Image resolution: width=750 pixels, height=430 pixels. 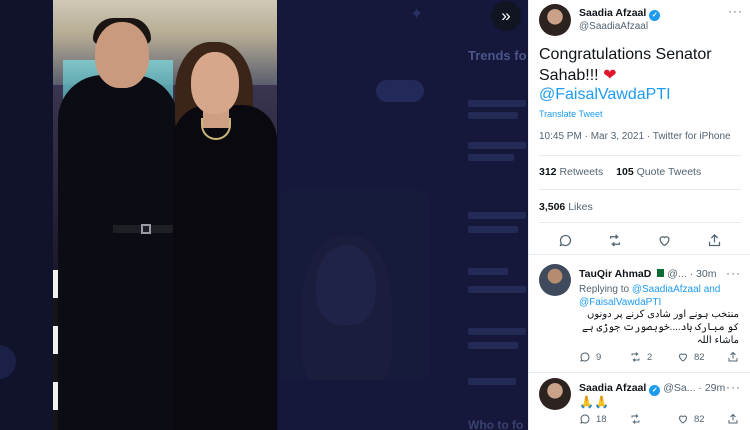 What do you see at coordinates (638, 419) in the screenshot?
I see `retweet-button` at bounding box center [638, 419].